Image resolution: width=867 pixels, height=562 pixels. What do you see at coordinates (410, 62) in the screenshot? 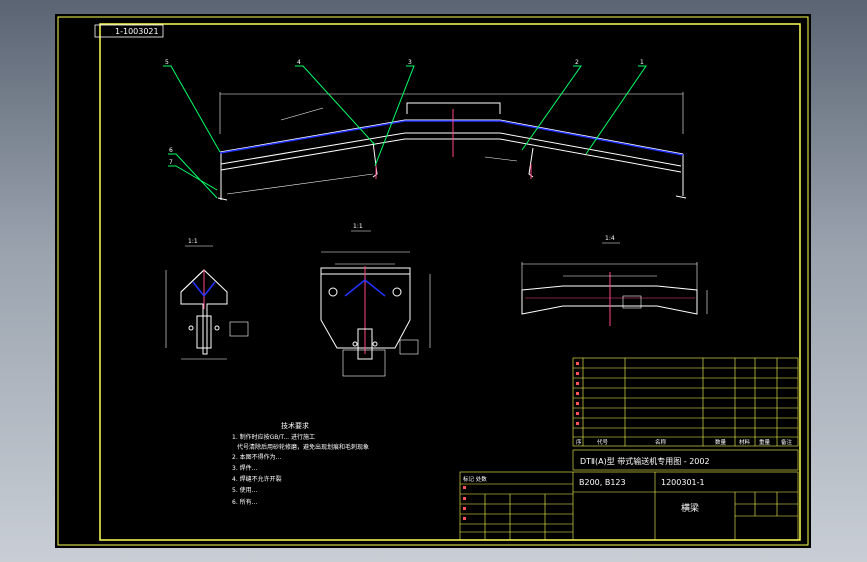
I see `callout-number: 3` at bounding box center [410, 62].